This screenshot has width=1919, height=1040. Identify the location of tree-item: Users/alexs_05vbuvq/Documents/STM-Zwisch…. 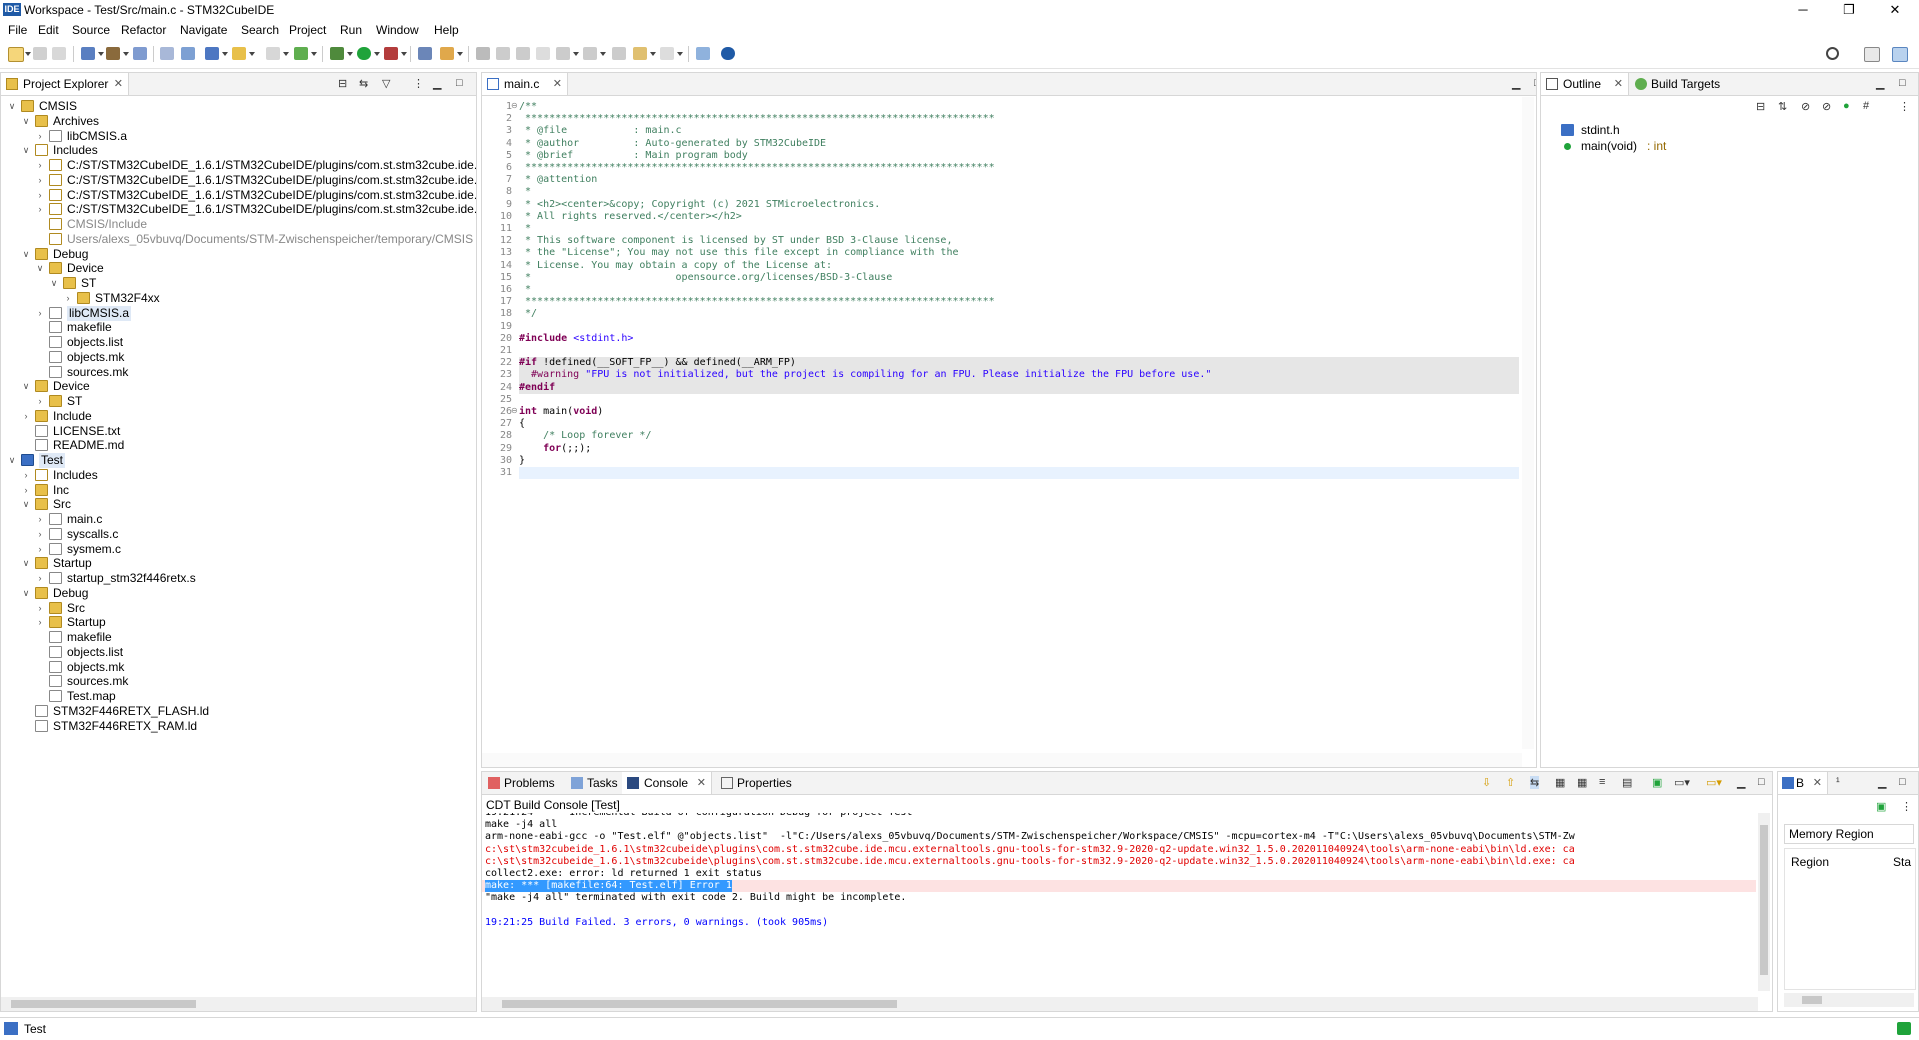
(237, 239).